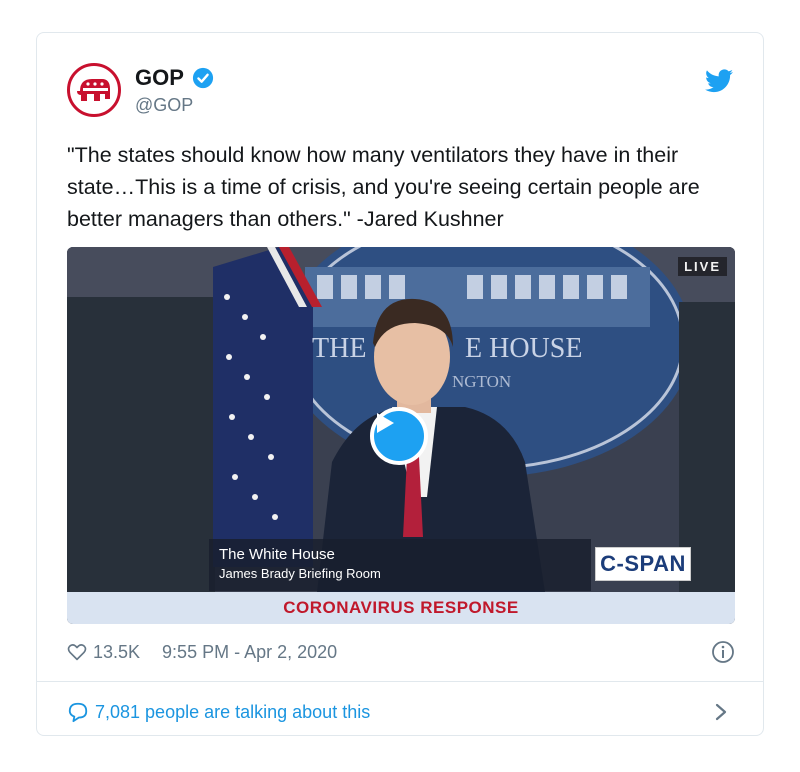  What do you see at coordinates (400, 681) in the screenshot?
I see `divider` at bounding box center [400, 681].